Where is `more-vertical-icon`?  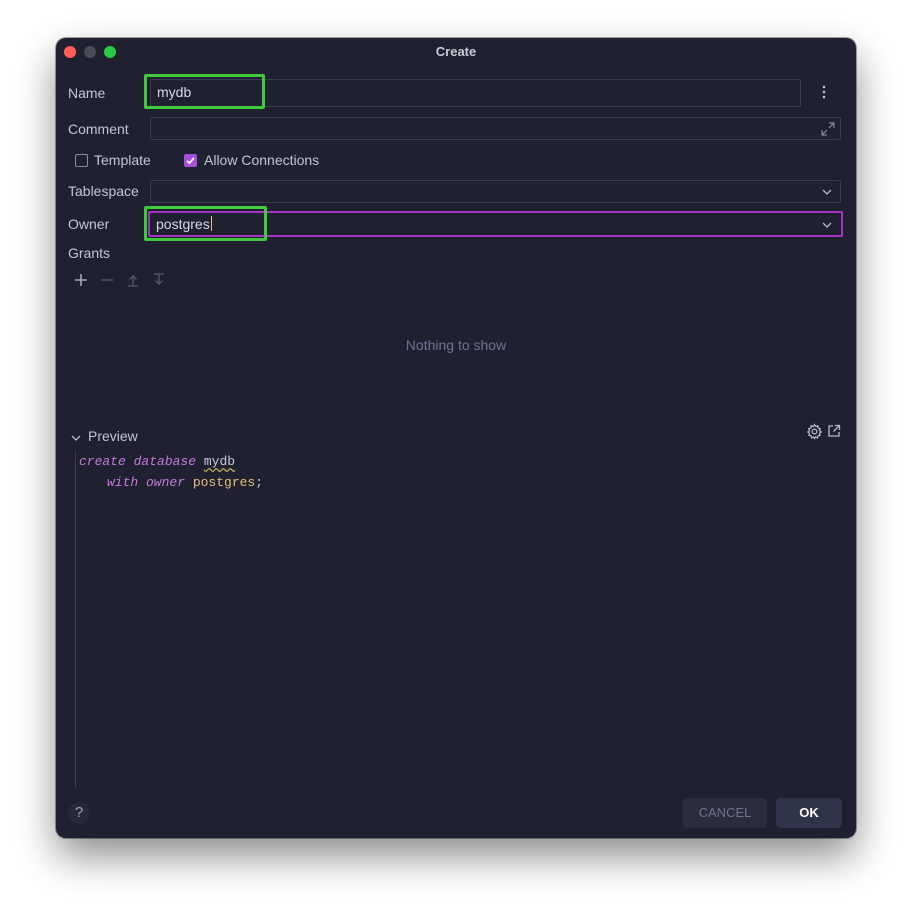 more-vertical-icon is located at coordinates (824, 94).